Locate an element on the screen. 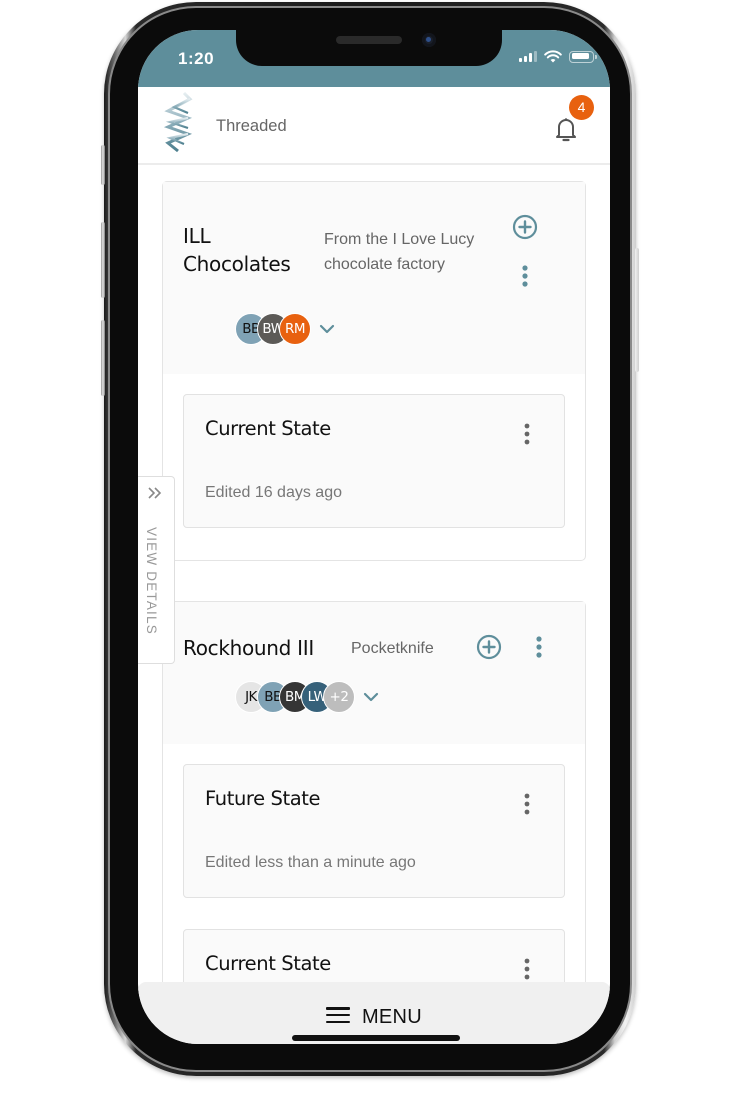 The width and height of the screenshot is (736, 1113). notification-badge: 4 is located at coordinates (581, 107).